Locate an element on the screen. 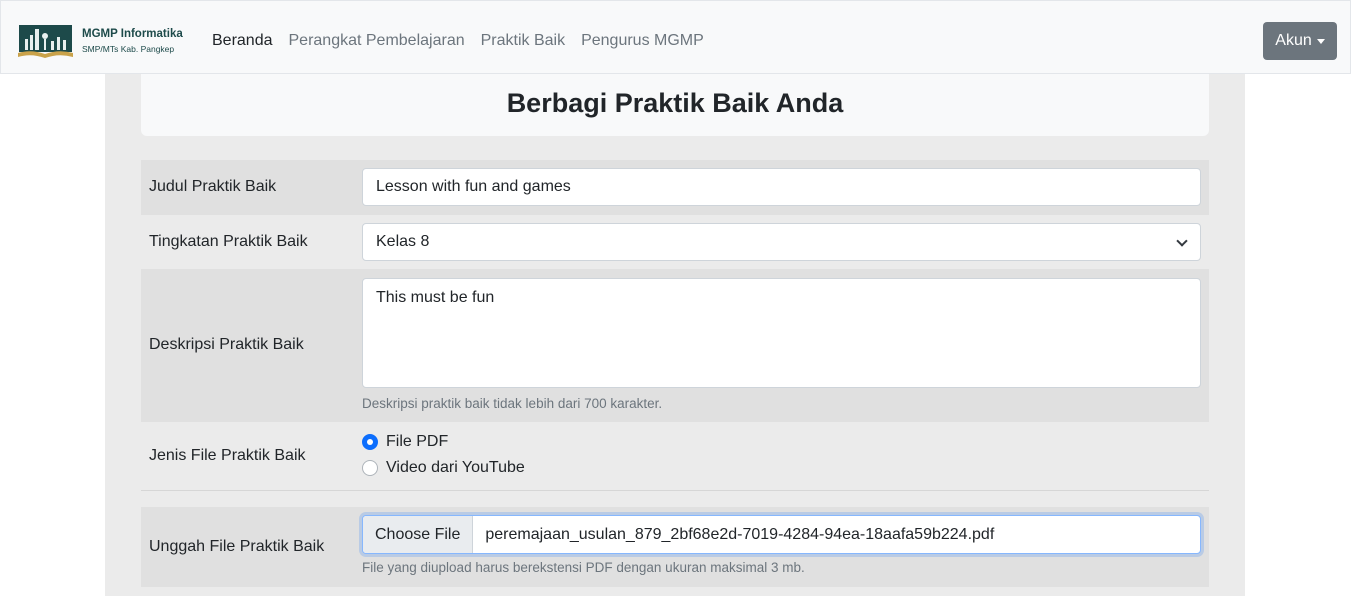 The image size is (1351, 596). title-label: Judul Praktik Baik is located at coordinates (213, 186).